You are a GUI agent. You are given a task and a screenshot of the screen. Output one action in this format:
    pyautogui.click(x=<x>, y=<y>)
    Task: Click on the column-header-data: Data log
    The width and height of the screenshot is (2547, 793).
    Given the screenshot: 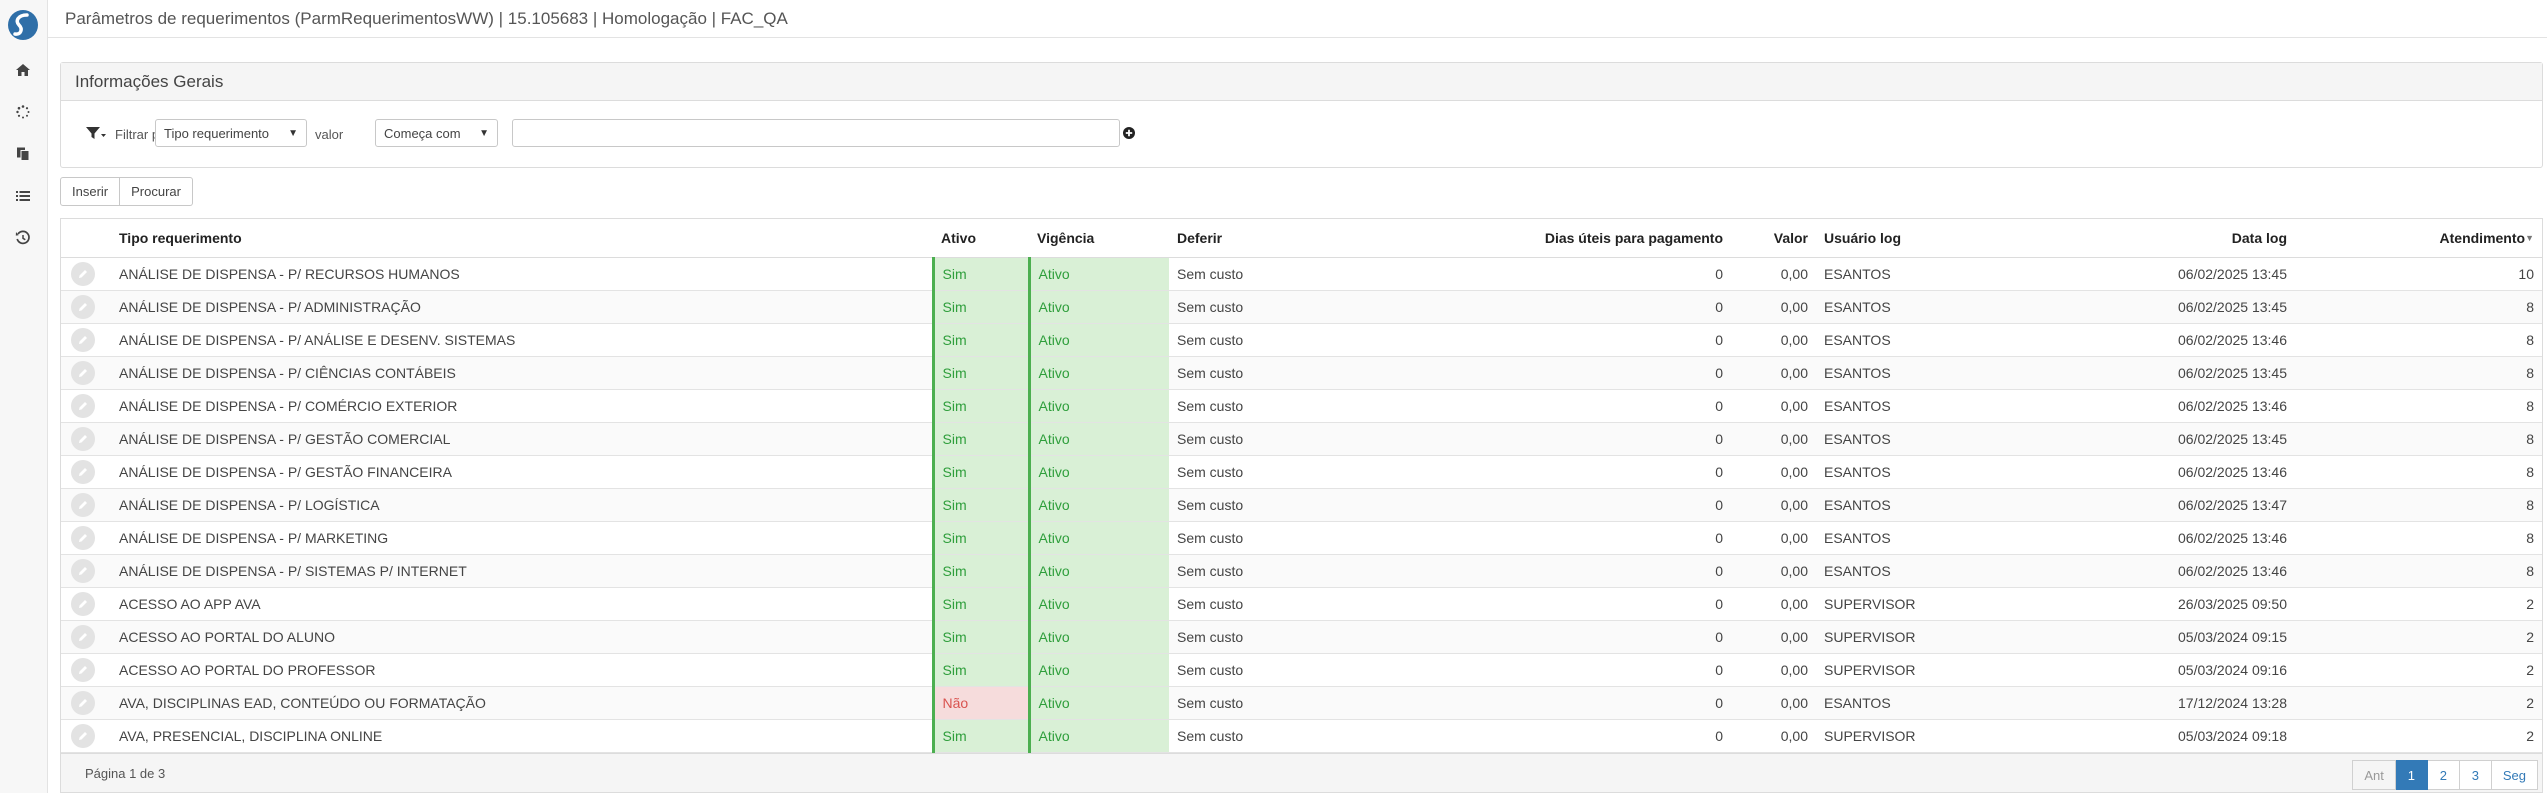 What is the action you would take?
    pyautogui.click(x=2133, y=238)
    